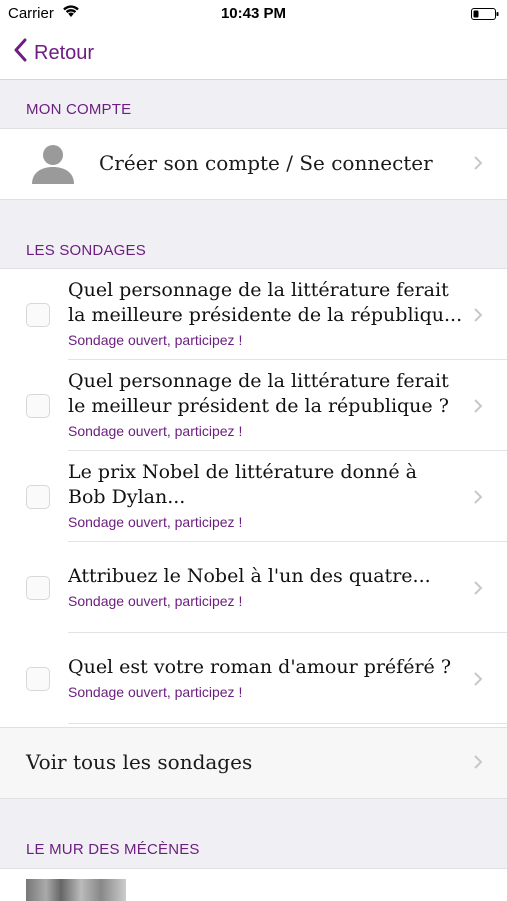 The width and height of the screenshot is (507, 901). Describe the element at coordinates (266, 163) in the screenshot. I see `login-label: Créer son compte / Se connecter` at that location.